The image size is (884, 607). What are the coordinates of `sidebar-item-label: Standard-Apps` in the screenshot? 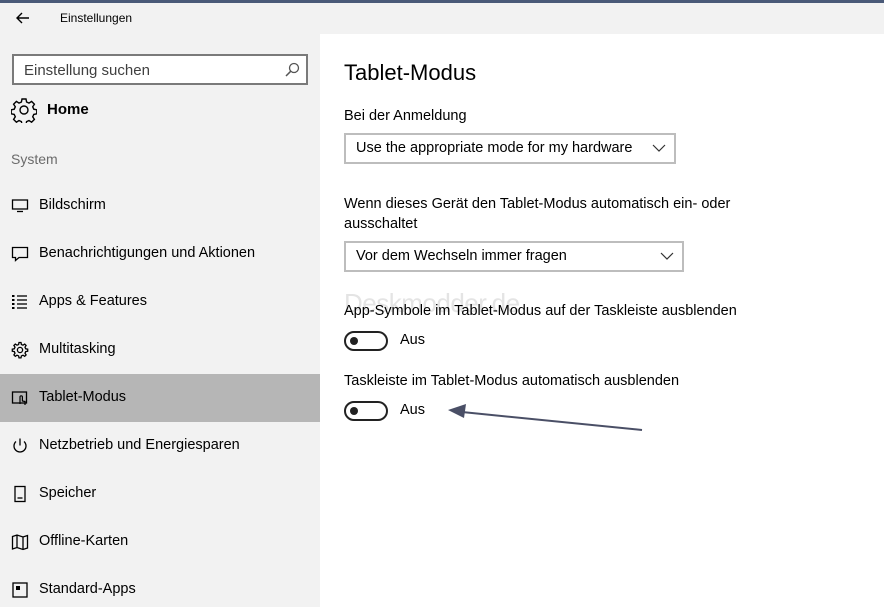 It's located at (87, 589).